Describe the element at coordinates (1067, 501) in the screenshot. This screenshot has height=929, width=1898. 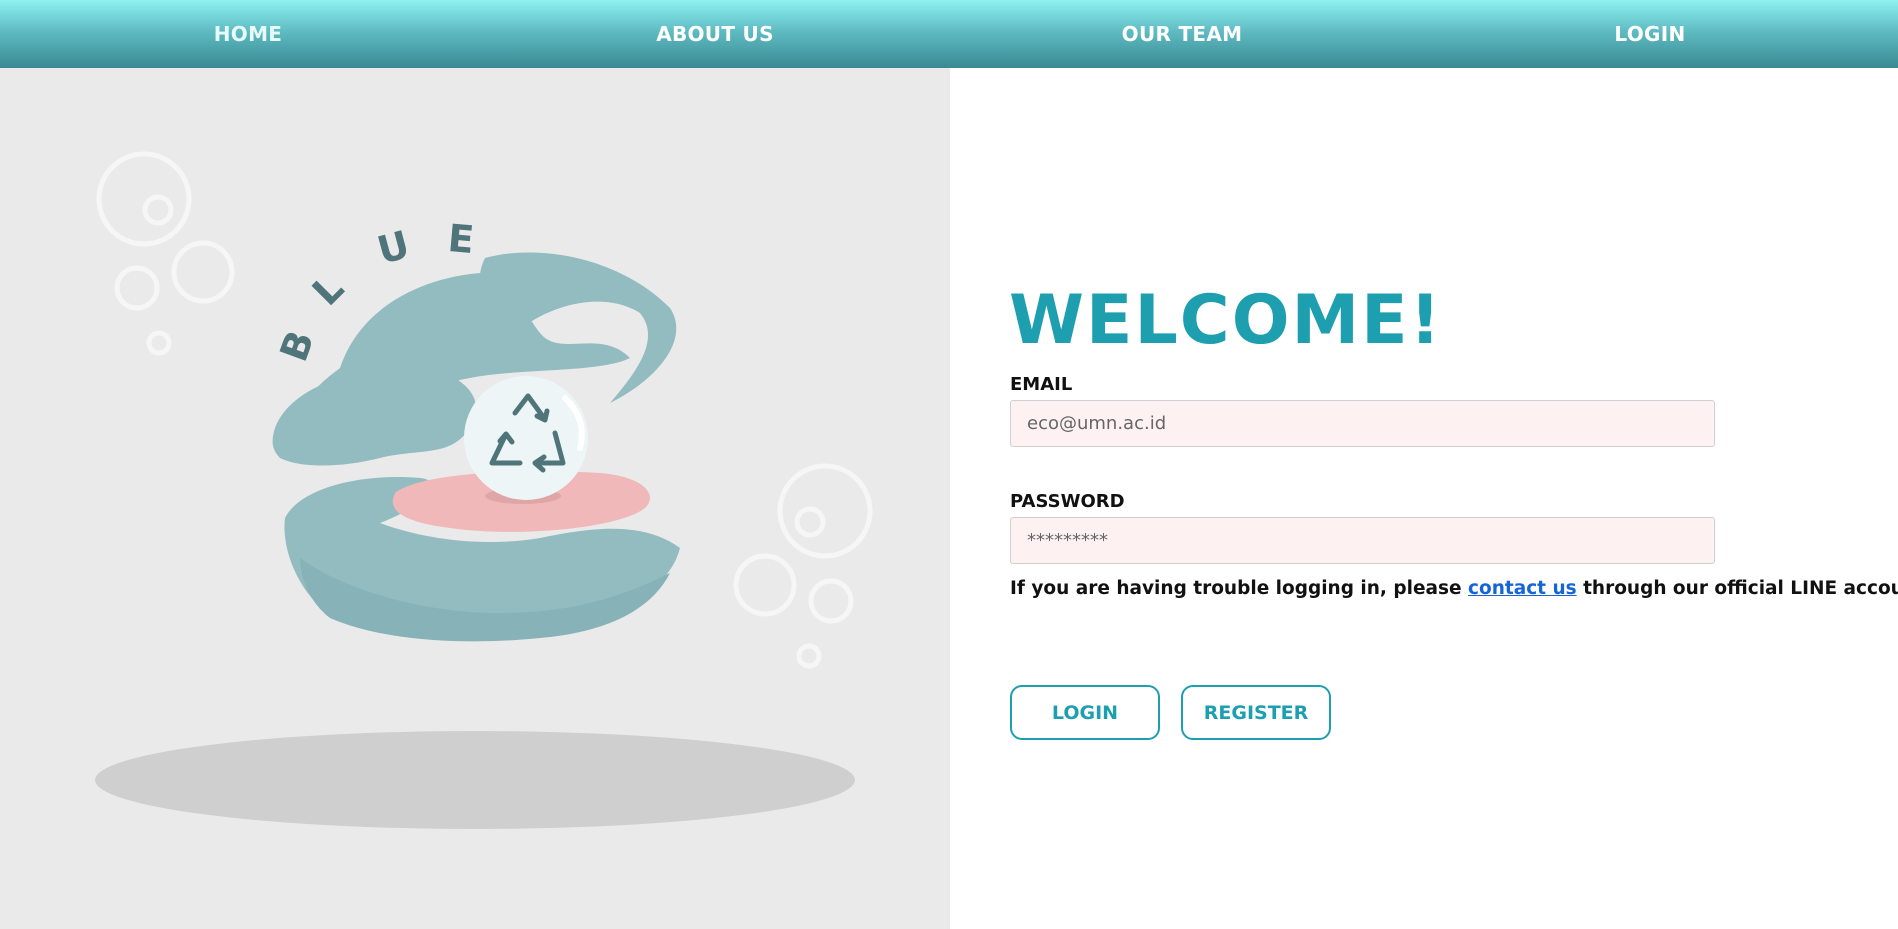
I see `password-label: PASSWORD` at that location.